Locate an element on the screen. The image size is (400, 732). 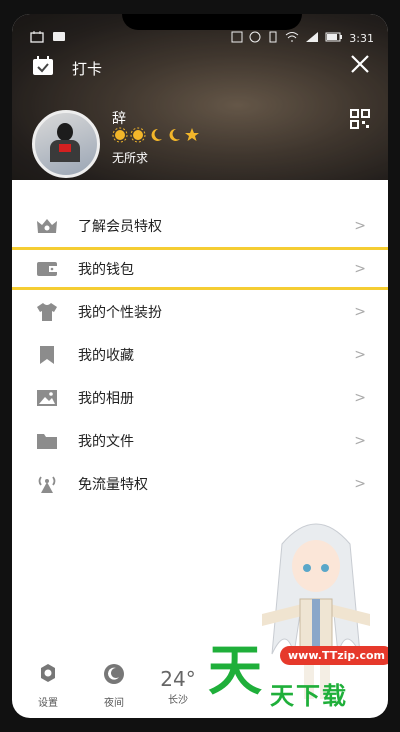
avatar is located at coordinates (66, 144).